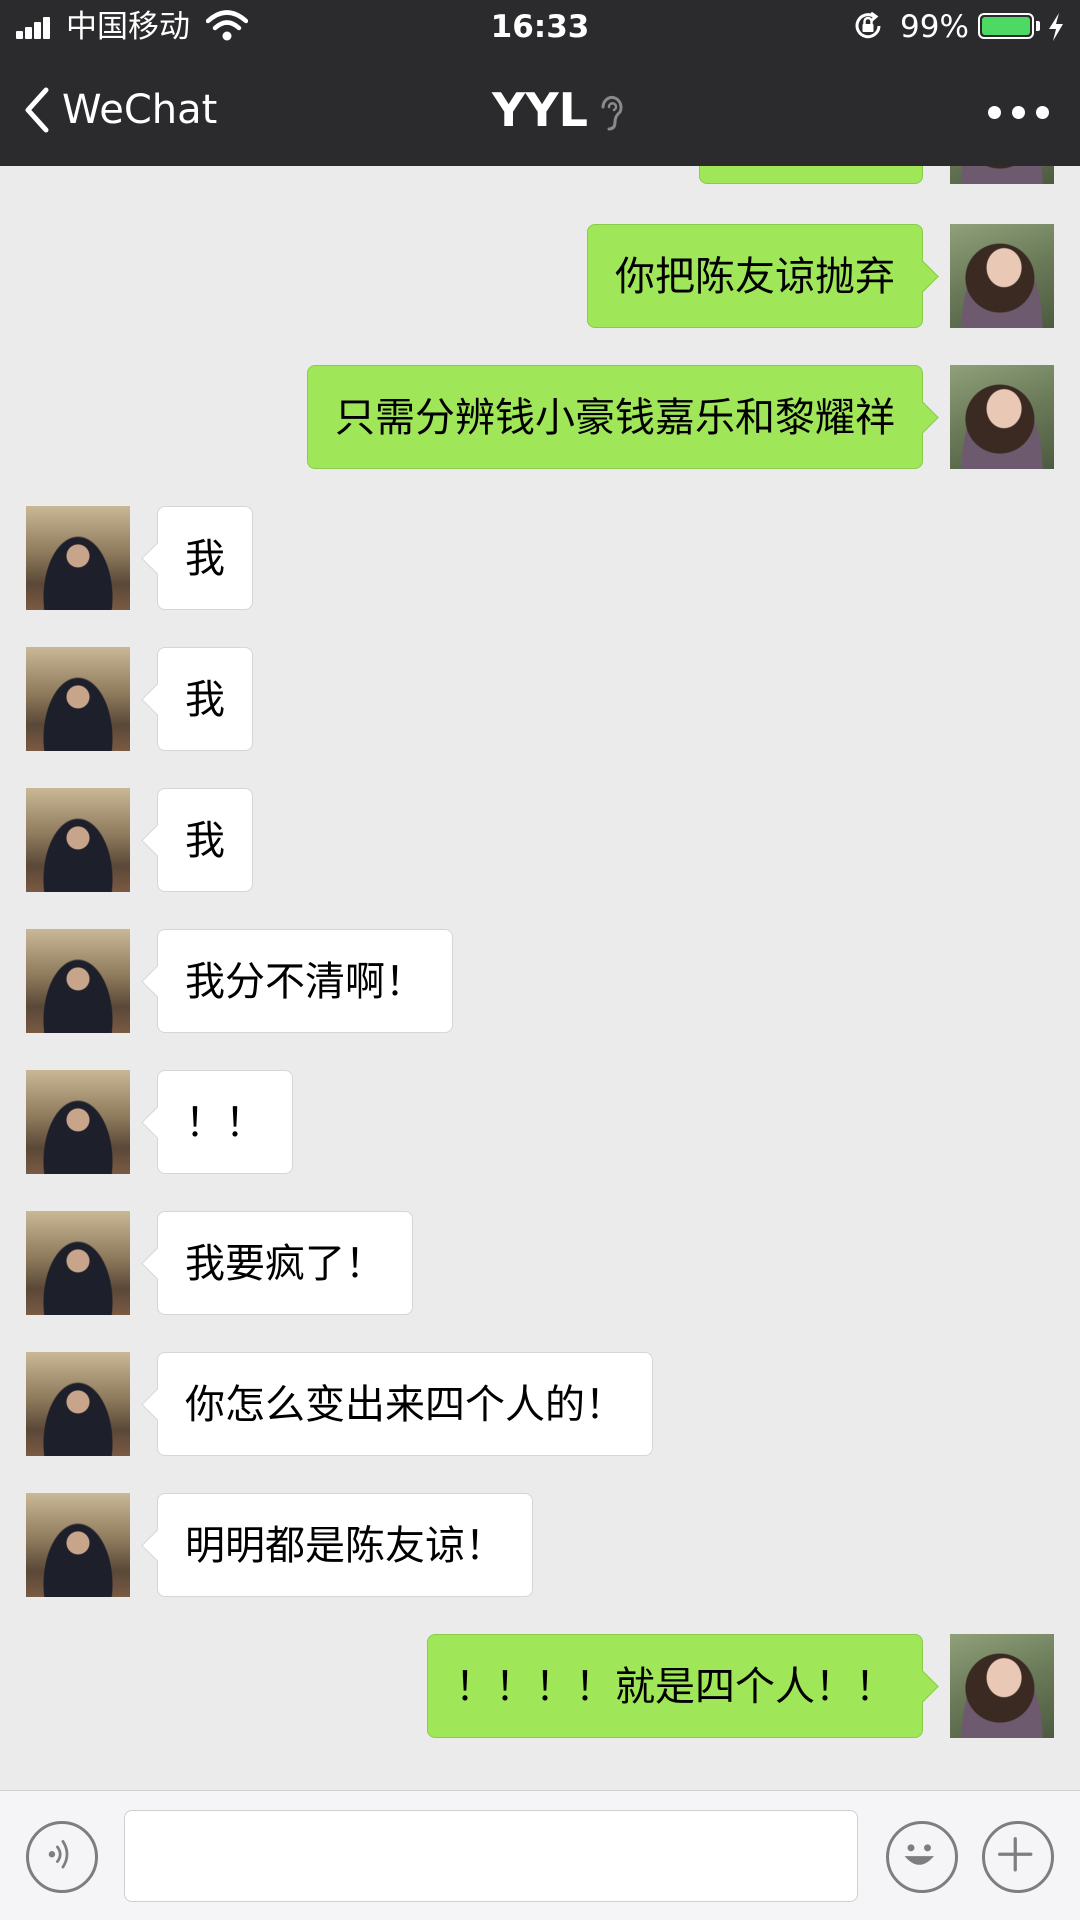  What do you see at coordinates (540, 981) in the screenshot?
I see `message-row: 我分不清啊！` at bounding box center [540, 981].